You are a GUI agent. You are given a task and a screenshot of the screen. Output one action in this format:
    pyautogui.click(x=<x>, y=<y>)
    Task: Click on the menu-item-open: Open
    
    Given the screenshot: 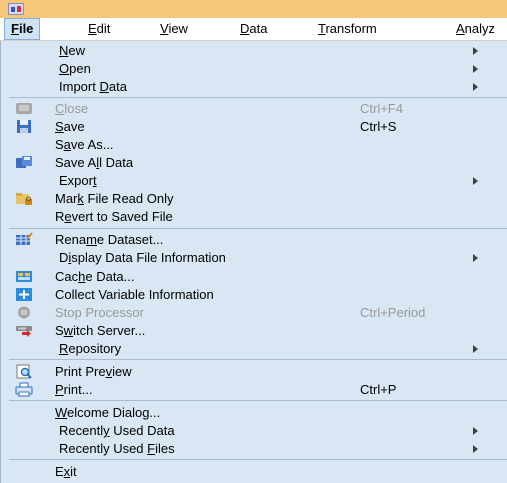 What is the action you would take?
    pyautogui.click(x=254, y=68)
    